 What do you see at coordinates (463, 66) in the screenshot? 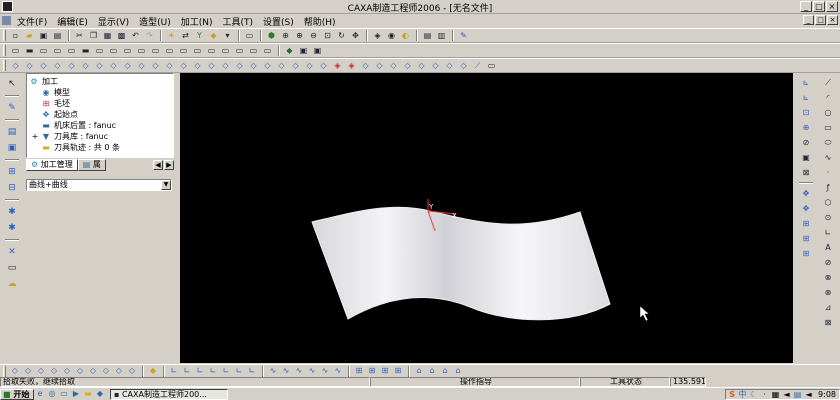
I see `curve-tool-icon: ◇` at bounding box center [463, 66].